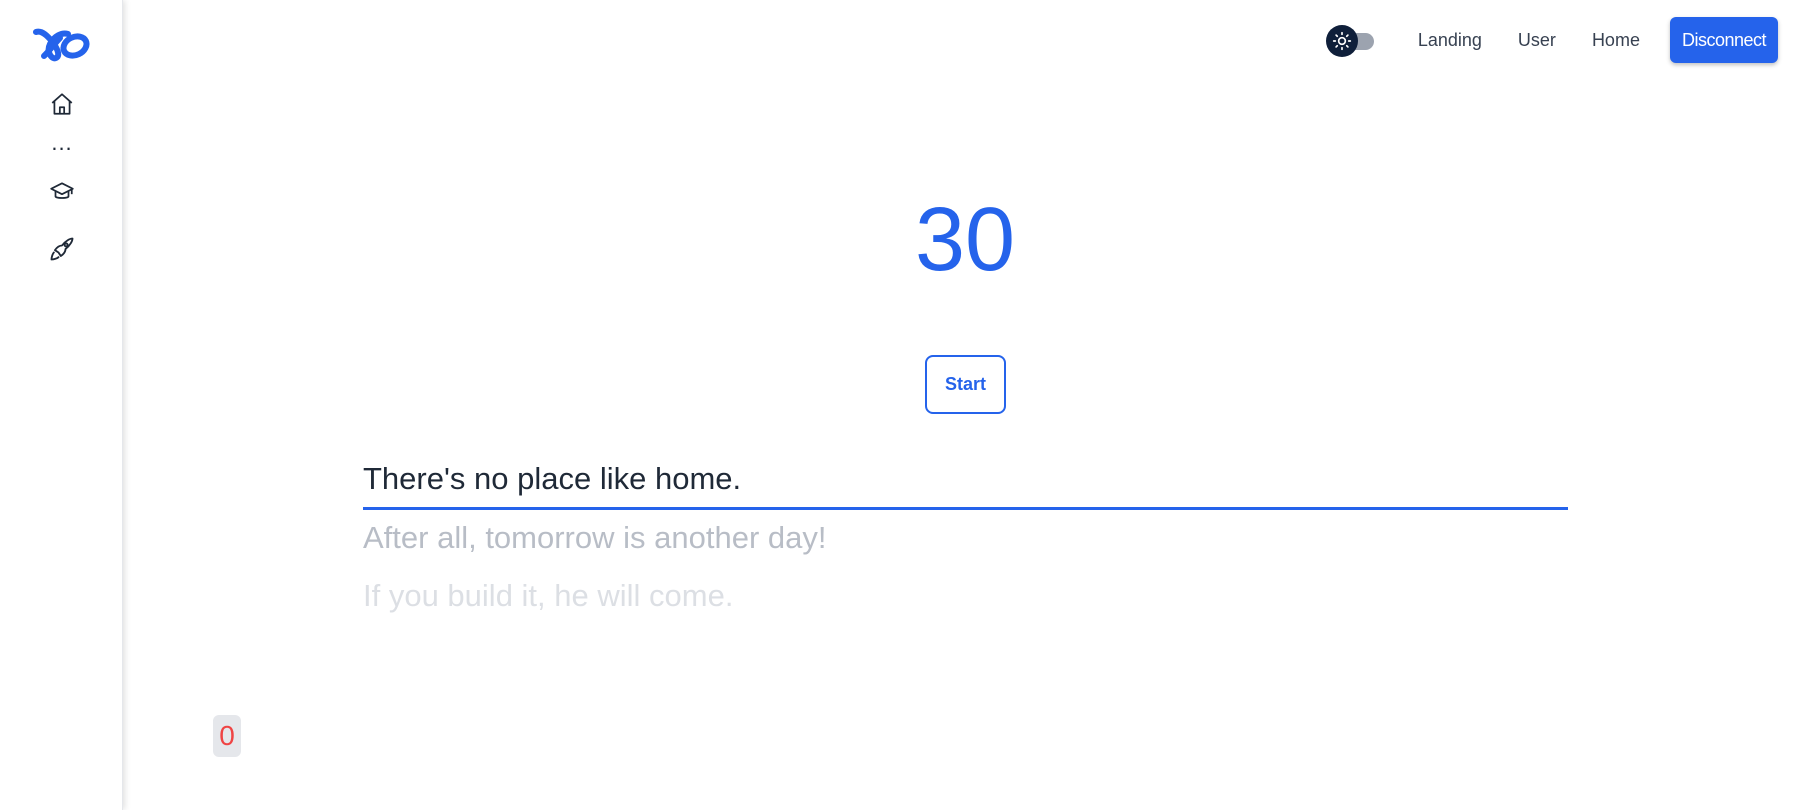 The width and height of the screenshot is (1800, 810). What do you see at coordinates (62, 249) in the screenshot?
I see `rocket-icon` at bounding box center [62, 249].